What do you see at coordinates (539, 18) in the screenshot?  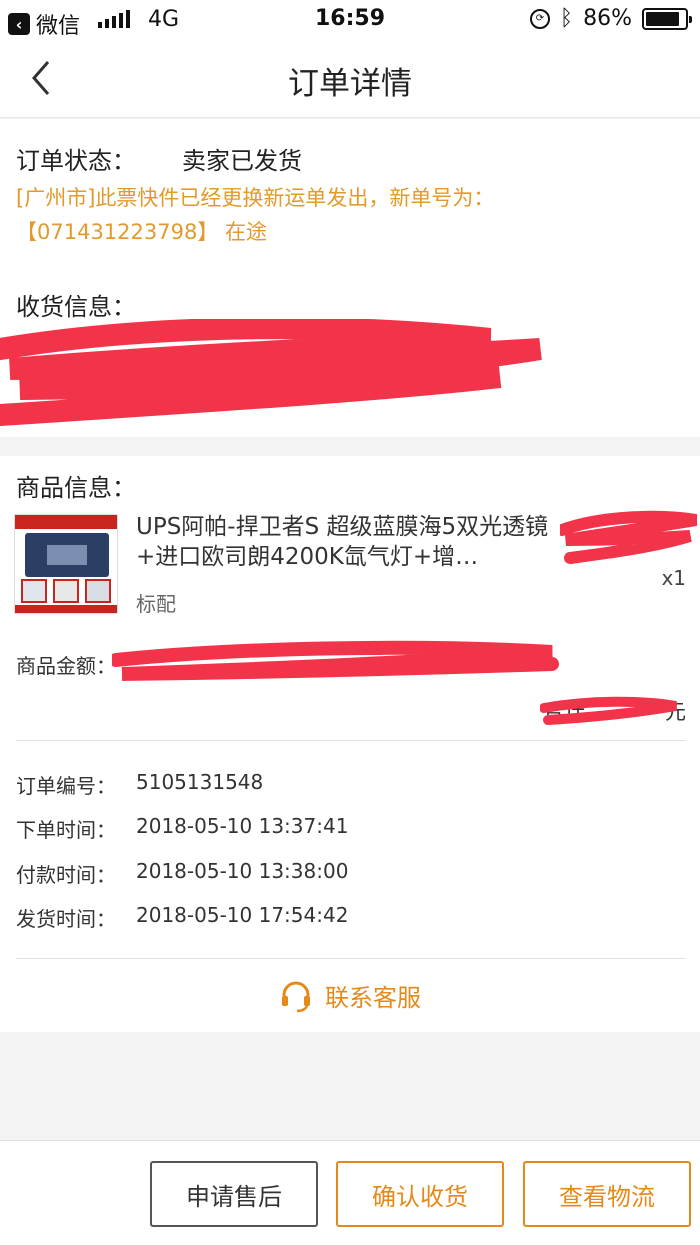 I see `rotation-lock-icon: ⟳` at bounding box center [539, 18].